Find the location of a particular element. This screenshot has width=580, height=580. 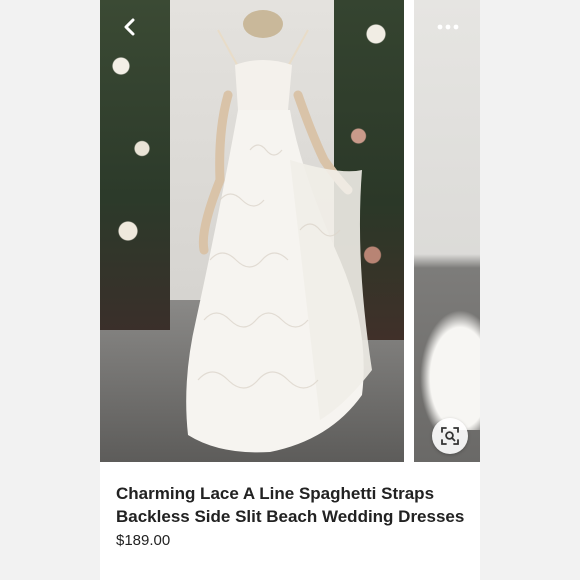

product-price: $189.00 is located at coordinates (143, 540).